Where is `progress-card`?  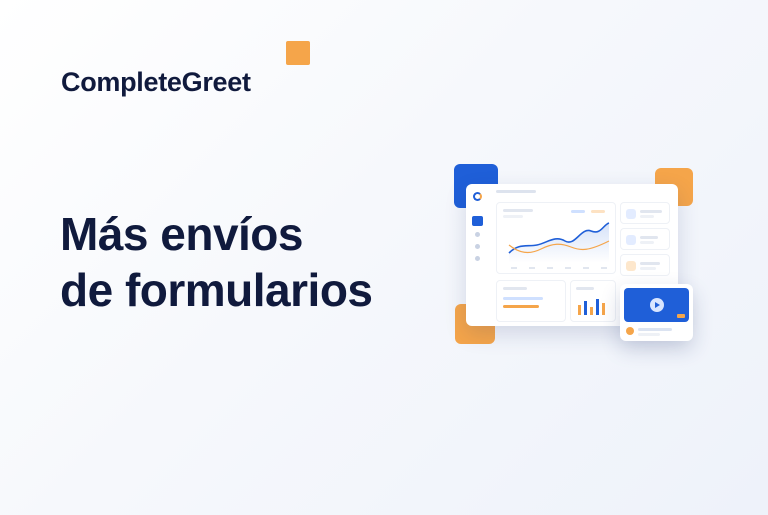
progress-card is located at coordinates (531, 301).